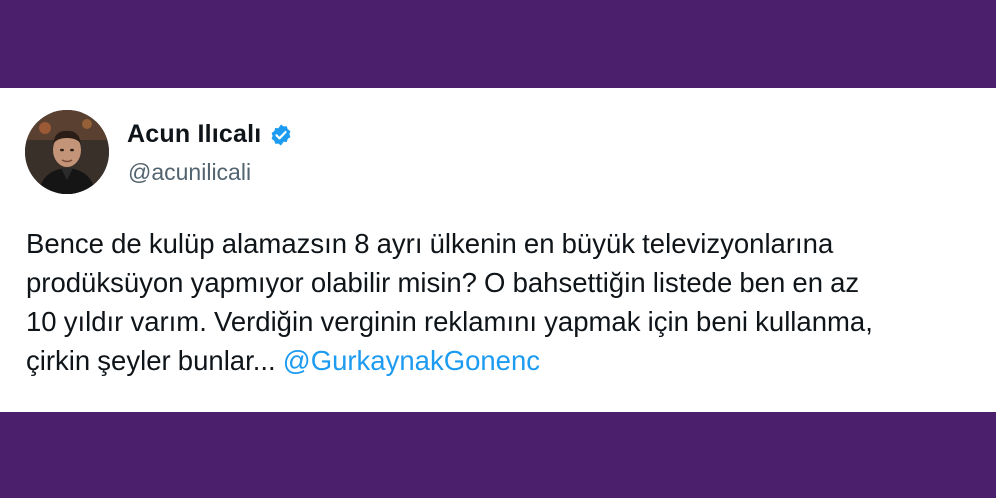 The height and width of the screenshot is (498, 996). What do you see at coordinates (189, 172) in the screenshot?
I see `author-handle: @acunilicali` at bounding box center [189, 172].